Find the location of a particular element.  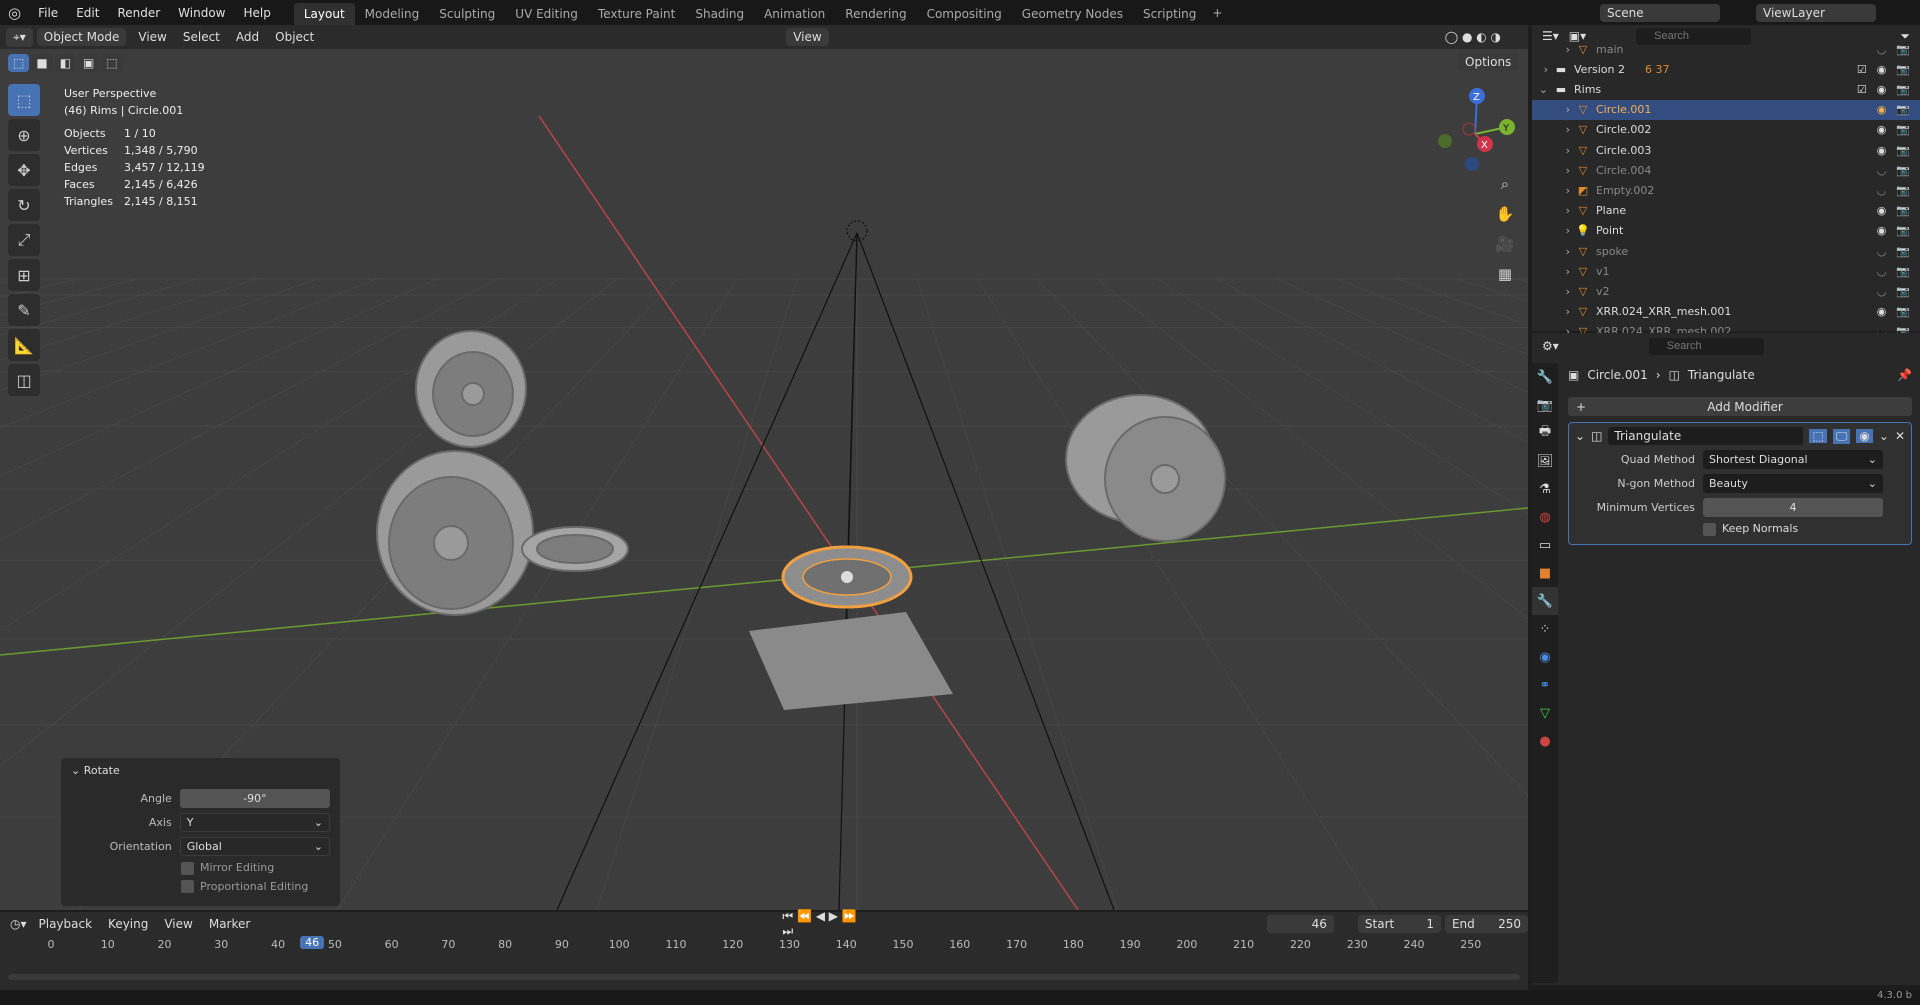

outliner-item: › 💡 Point ◉ 📷 is located at coordinates (1726, 231).